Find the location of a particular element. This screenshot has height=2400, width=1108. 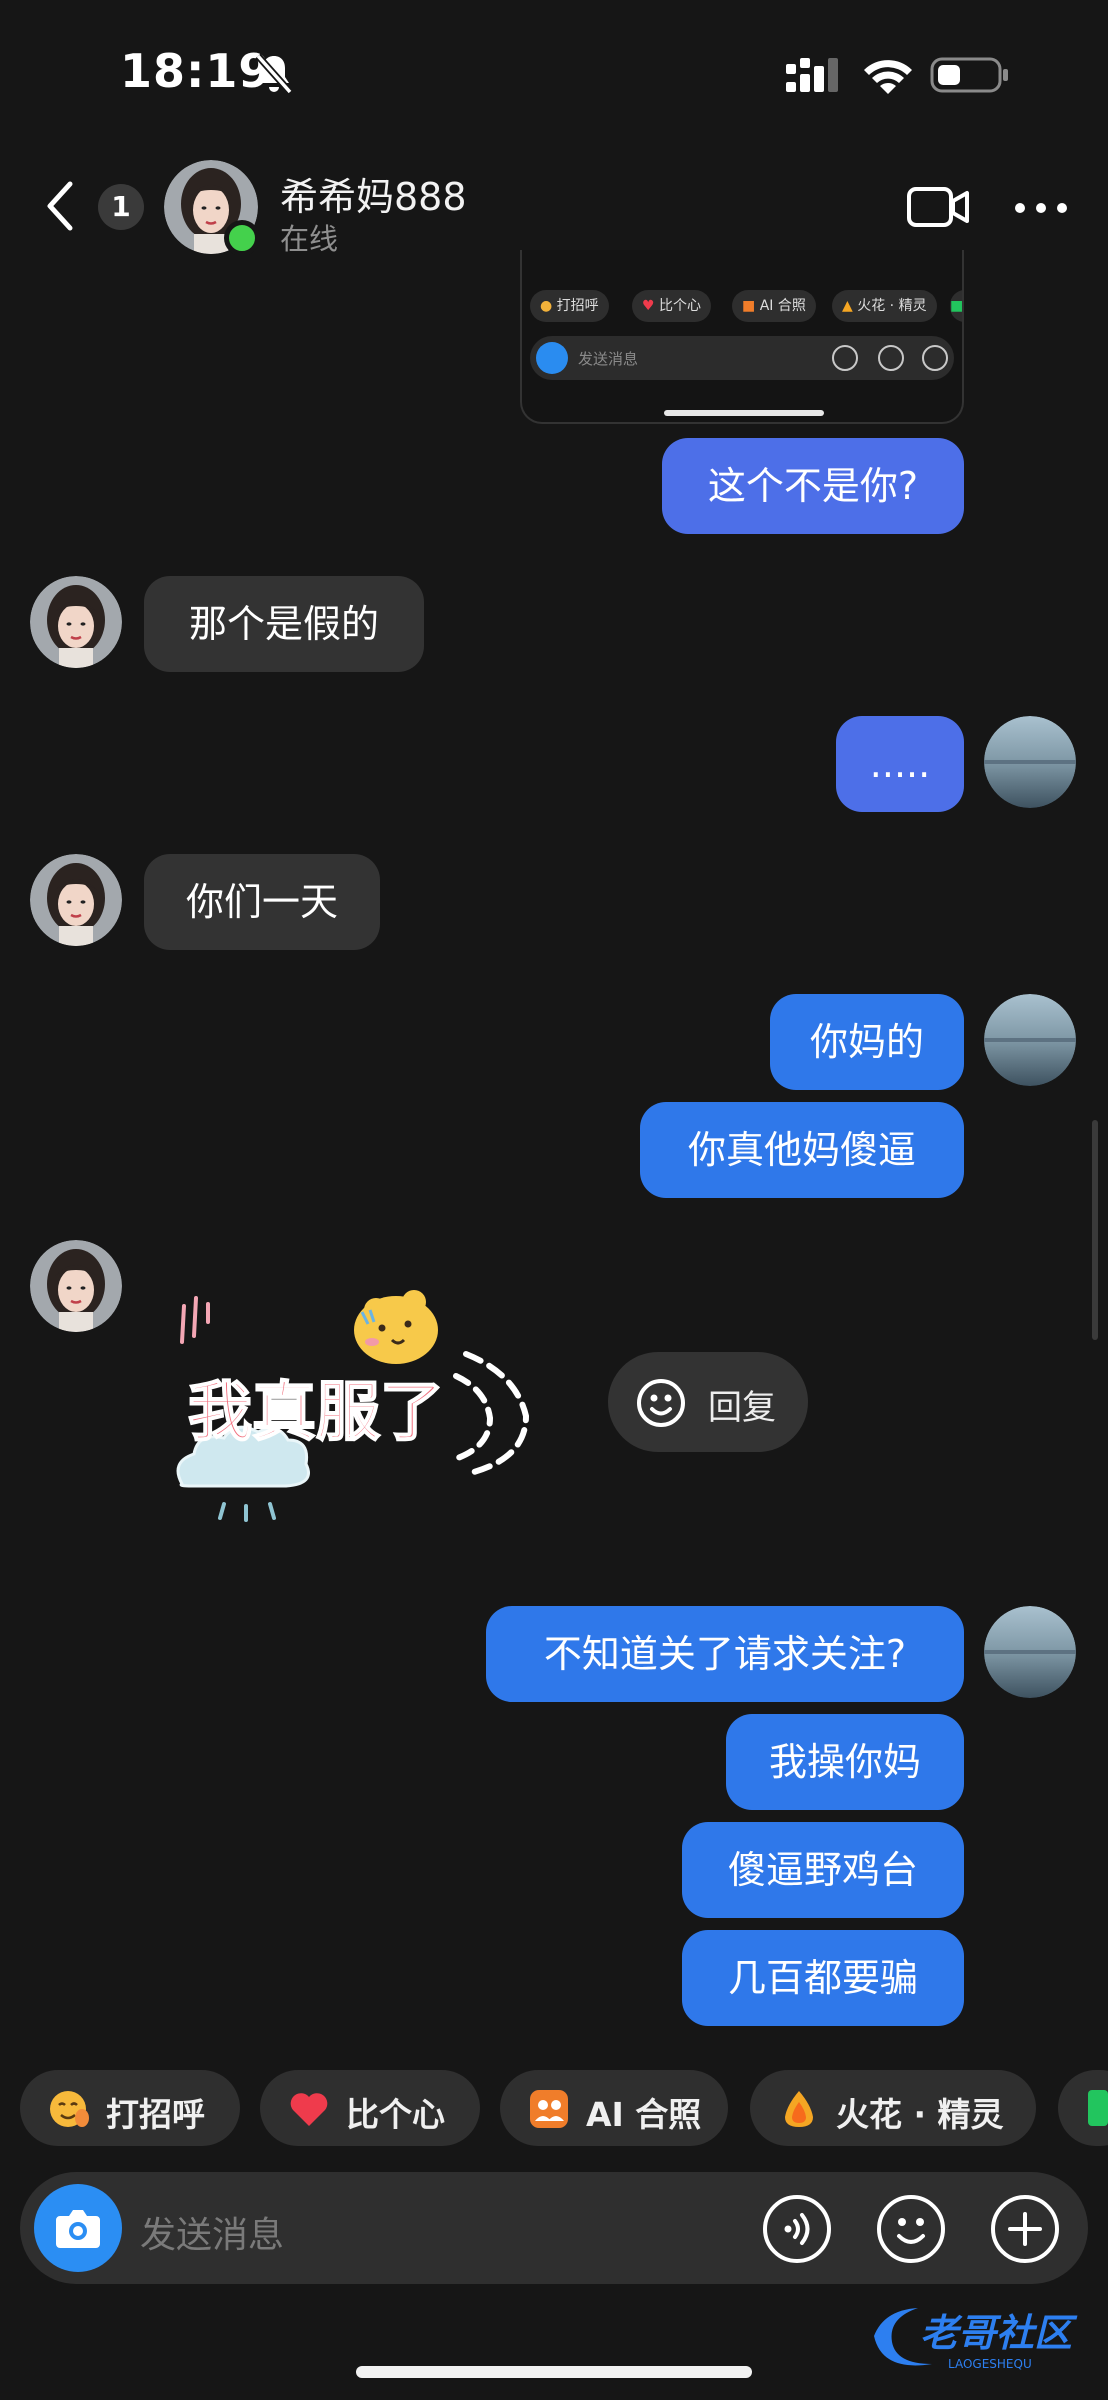

emoji-button is located at coordinates (911, 2229).